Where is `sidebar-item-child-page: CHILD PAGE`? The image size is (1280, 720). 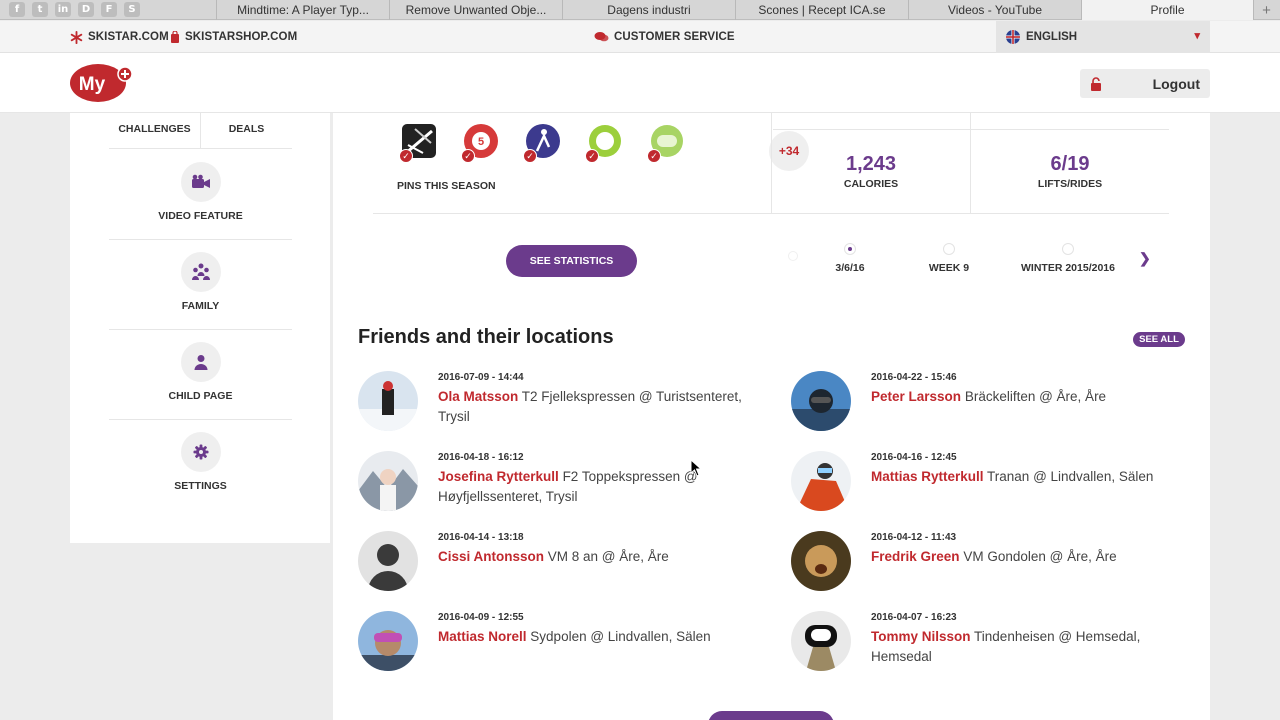 sidebar-item-child-page: CHILD PAGE is located at coordinates (200, 375).